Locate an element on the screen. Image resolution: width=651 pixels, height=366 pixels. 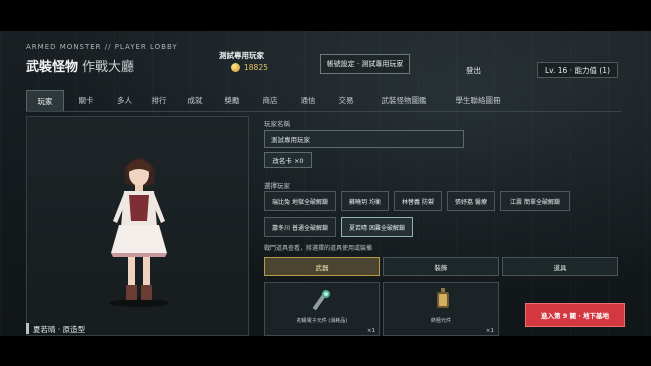
player-option-xiao: 蕭冬川 普通全破解鎖 is located at coordinates (300, 227).